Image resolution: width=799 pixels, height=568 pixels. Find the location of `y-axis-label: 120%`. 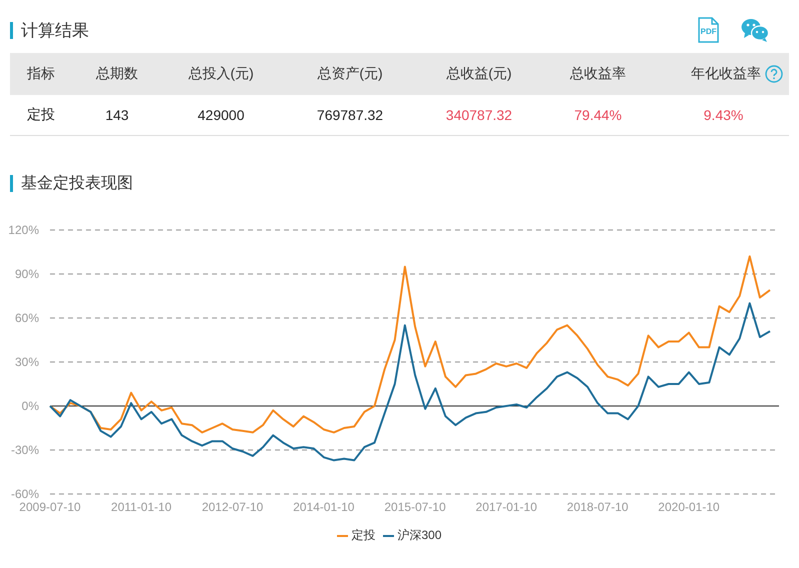

y-axis-label: 120% is located at coordinates (23, 230).